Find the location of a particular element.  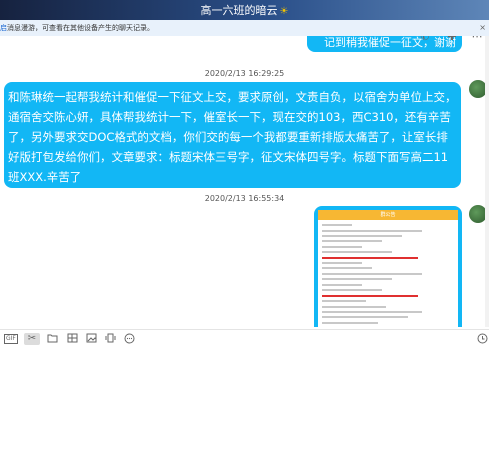

message-bubble: 记到稍我催促一征文，谢谢 is located at coordinates (384, 44).